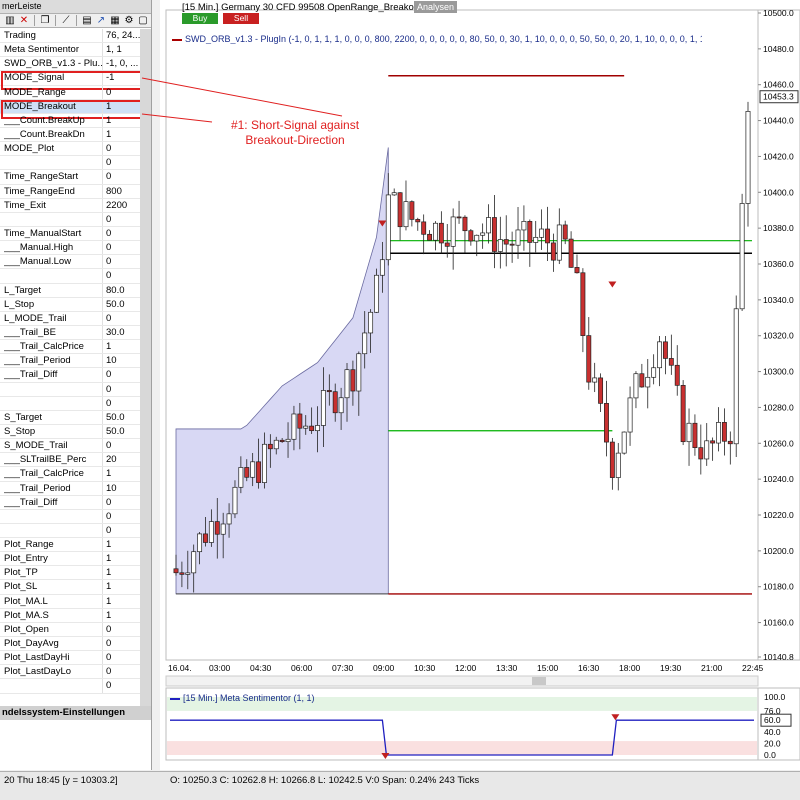 The image size is (800, 800). What do you see at coordinates (75, 304) in the screenshot?
I see `property-row: L_Stop 50.0` at bounding box center [75, 304].